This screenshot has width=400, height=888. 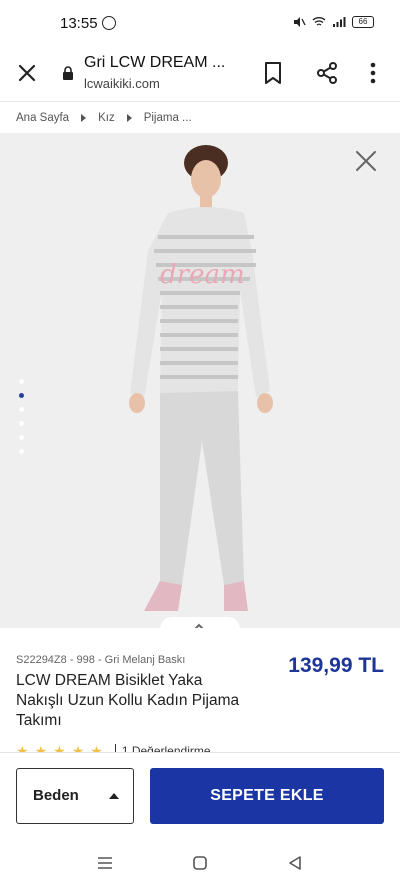 What do you see at coordinates (373, 73) in the screenshot?
I see `more-vert-icon` at bounding box center [373, 73].